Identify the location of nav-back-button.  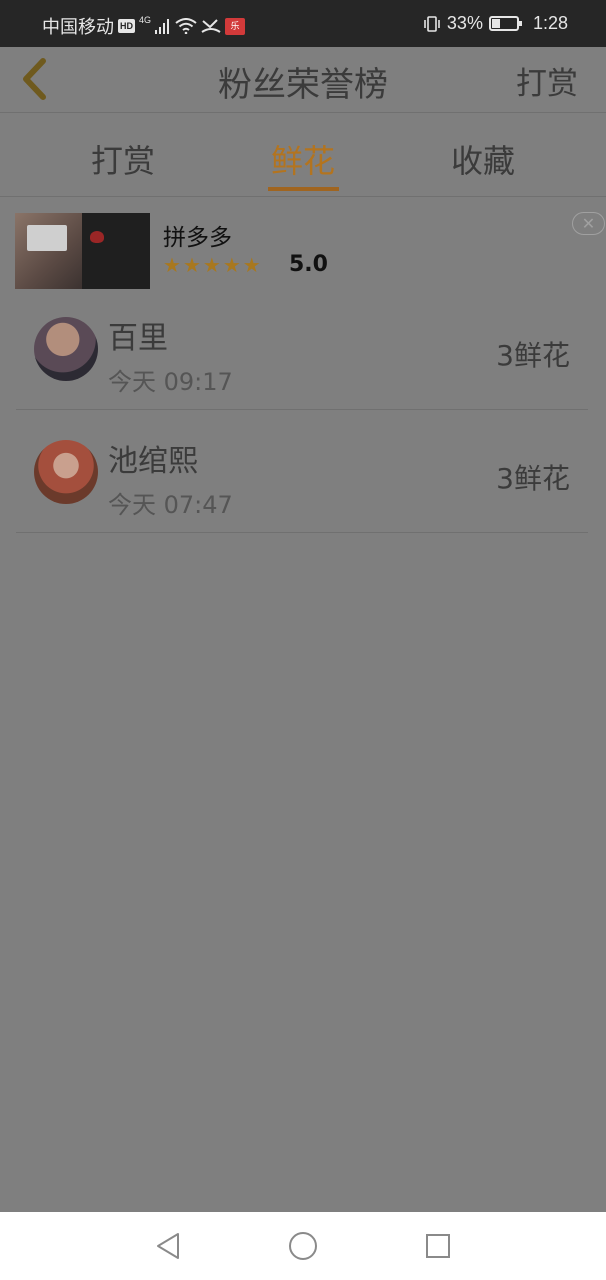
(168, 1246).